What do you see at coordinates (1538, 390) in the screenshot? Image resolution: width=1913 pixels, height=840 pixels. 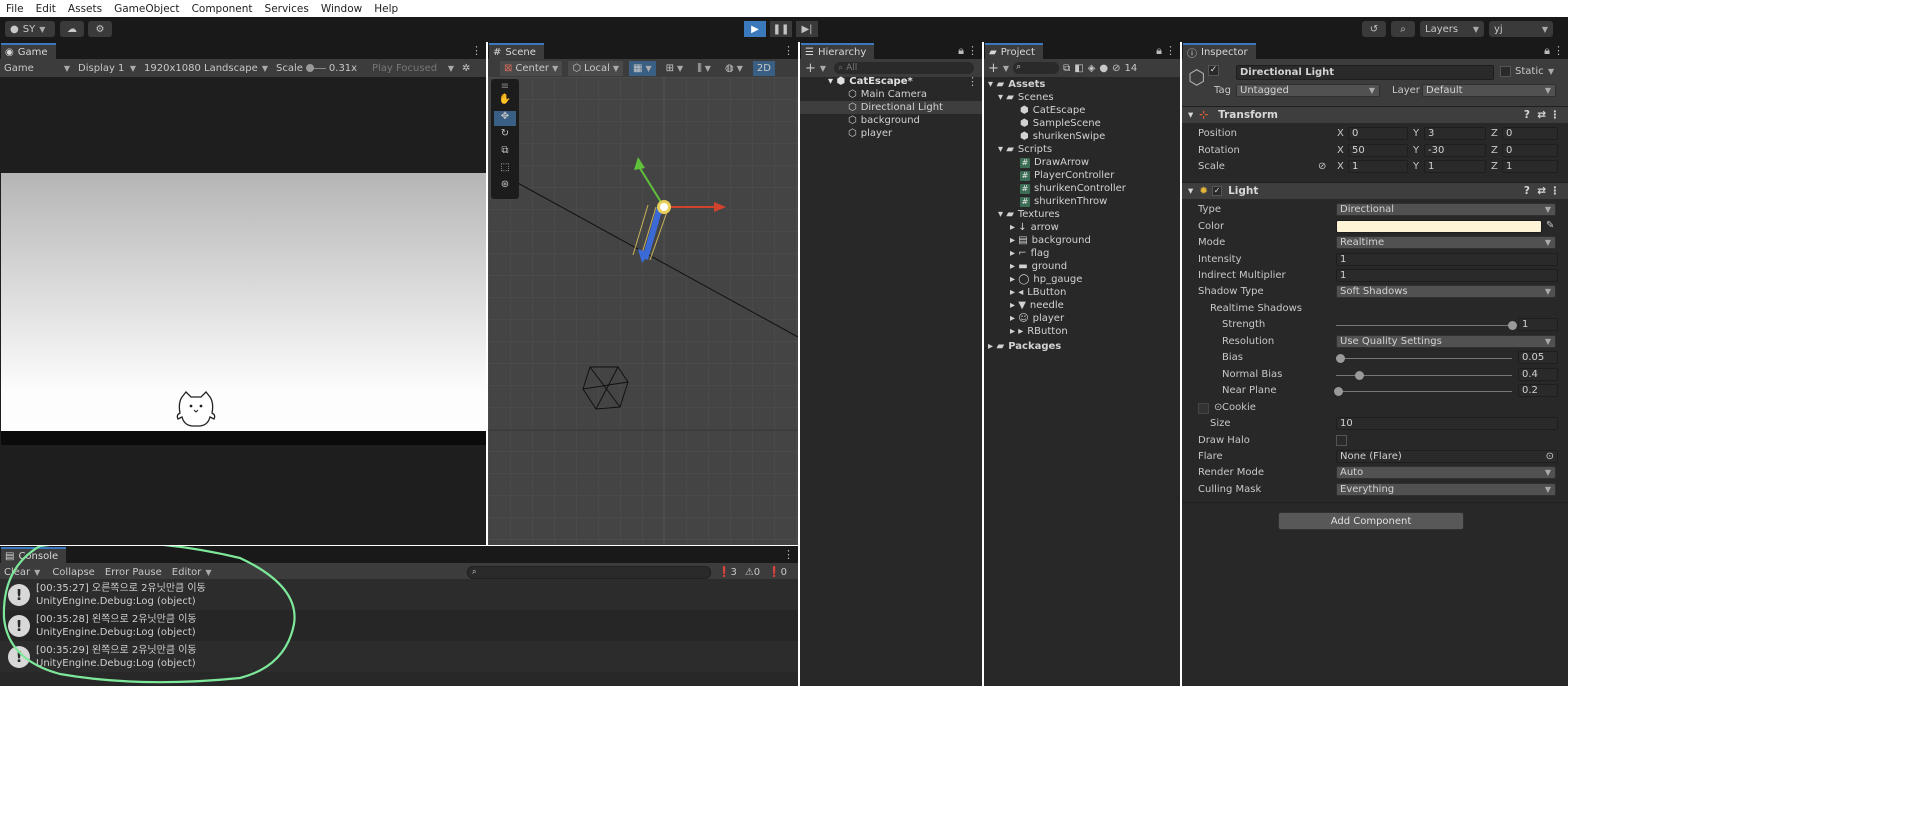 I see `near-plane-field: 0.2` at bounding box center [1538, 390].